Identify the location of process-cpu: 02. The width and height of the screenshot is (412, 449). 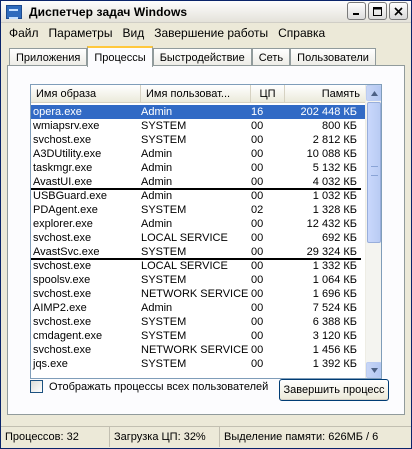
(257, 210).